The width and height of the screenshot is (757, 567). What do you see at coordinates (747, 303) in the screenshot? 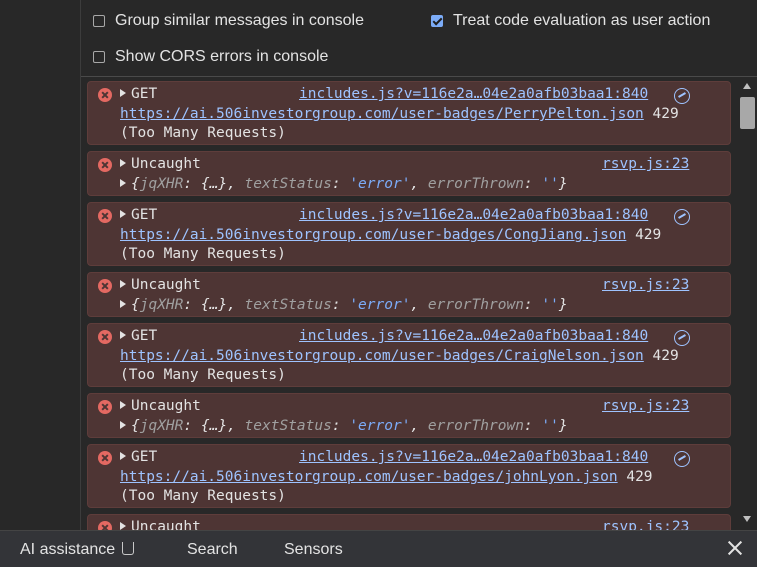
I see `console-scrollbar` at bounding box center [747, 303].